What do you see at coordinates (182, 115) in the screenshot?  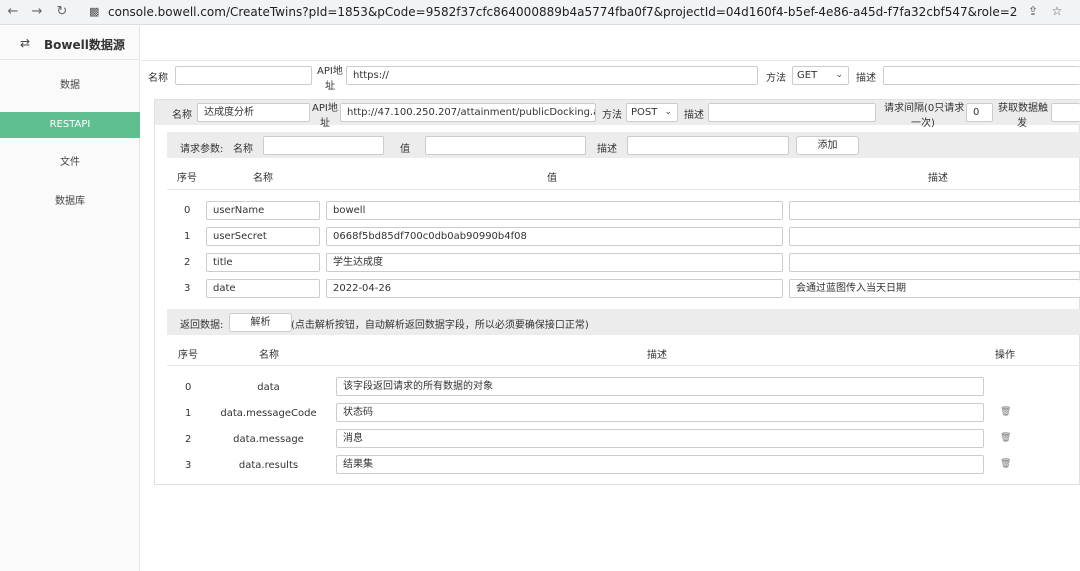 I see `api-name-label: 名称` at bounding box center [182, 115].